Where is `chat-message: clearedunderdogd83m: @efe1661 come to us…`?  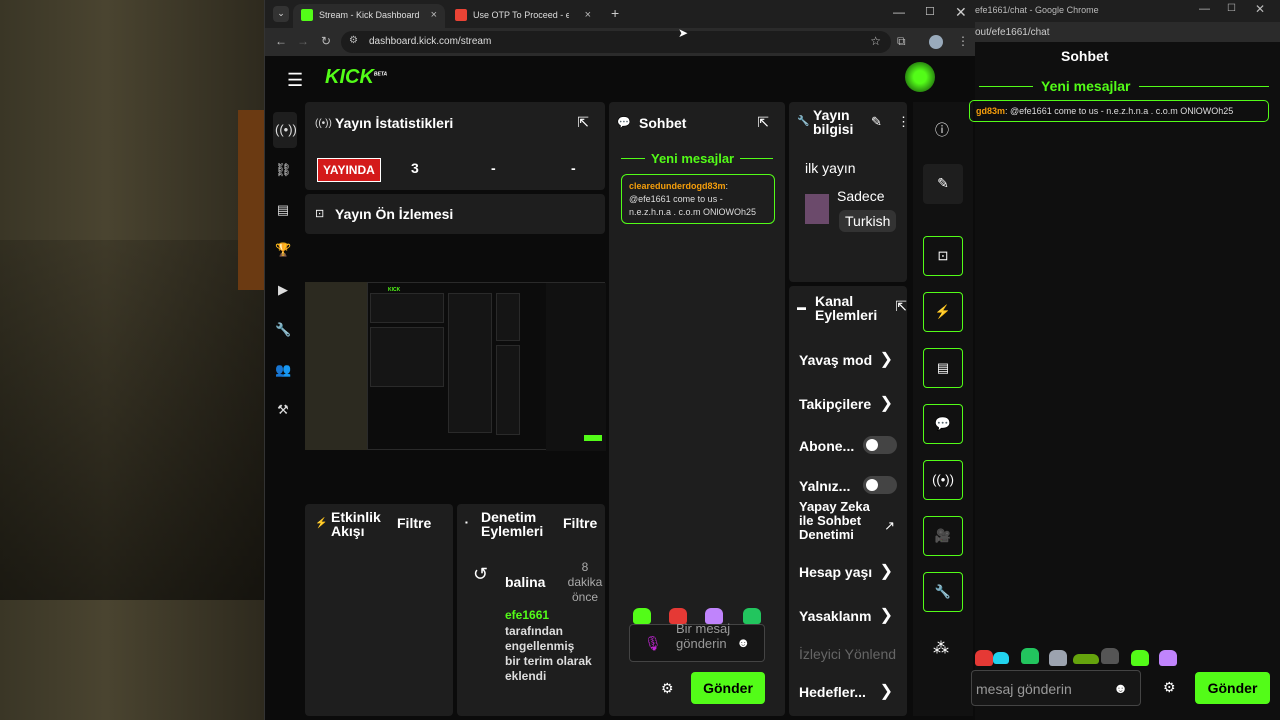
chat-message: clearedunderdogd83m: @efe1661 come to us… is located at coordinates (698, 199).